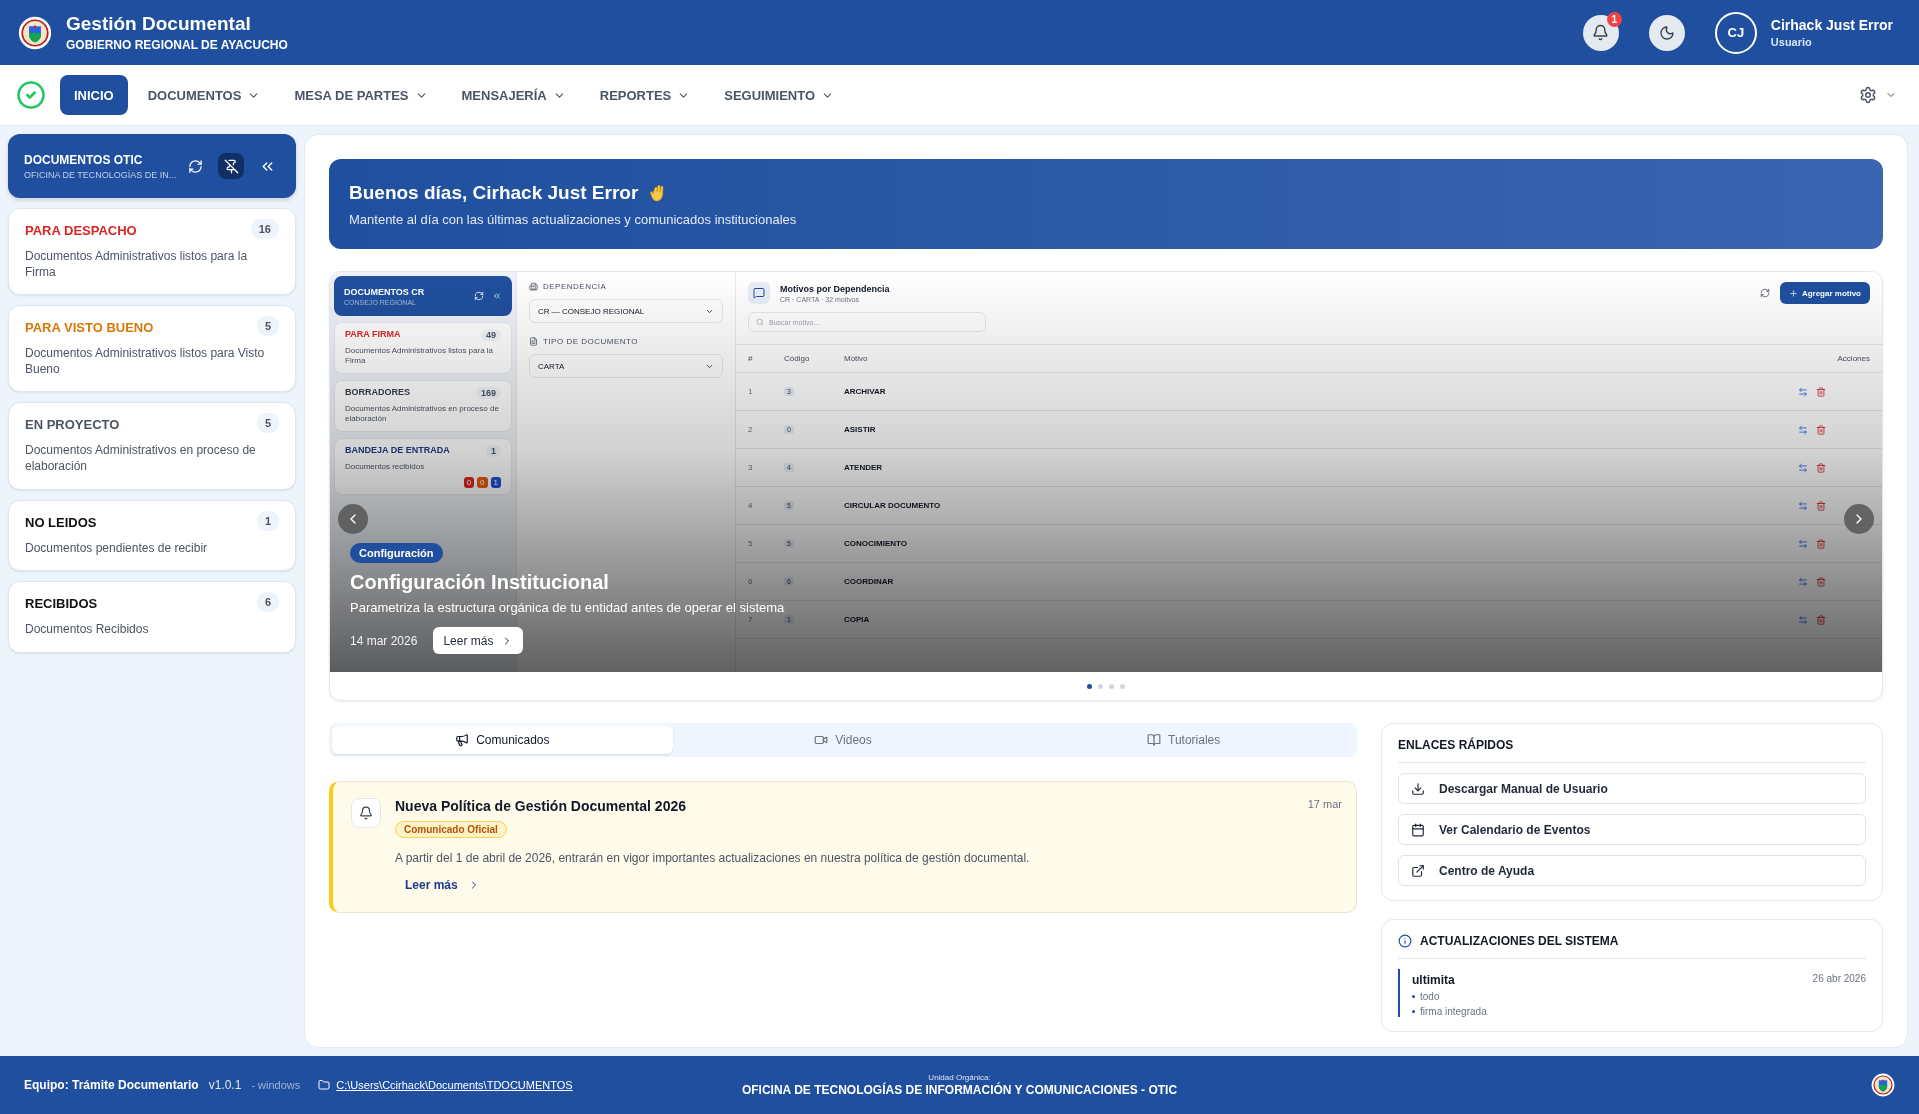 Image resolution: width=1919 pixels, height=1114 pixels. Describe the element at coordinates (478, 640) in the screenshot. I see `read-more-button: Leer más` at that location.